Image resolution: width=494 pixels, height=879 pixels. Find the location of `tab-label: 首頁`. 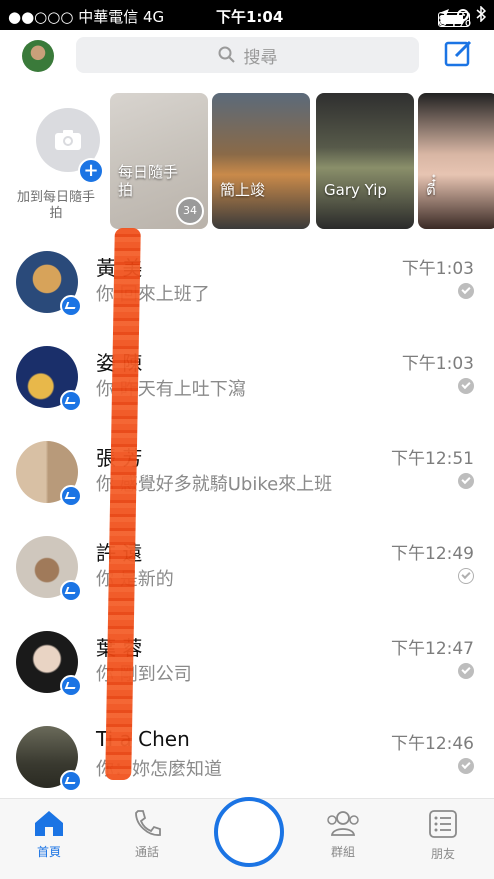

tab-label: 首頁 is located at coordinates (48, 852).